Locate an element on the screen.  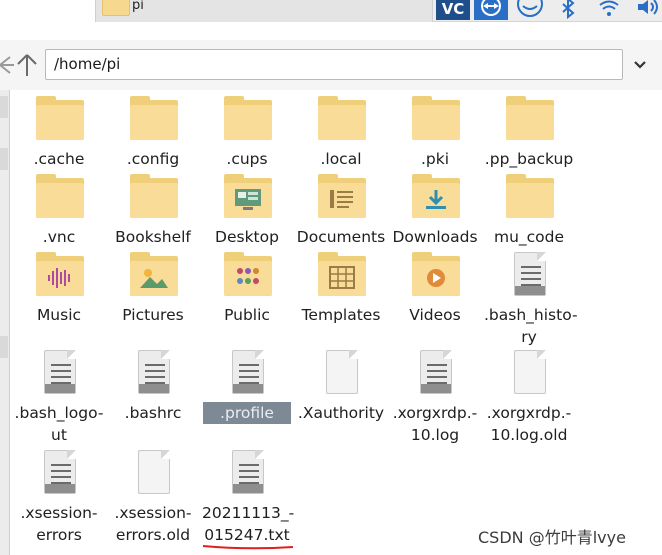
chevron-down-icon is located at coordinates (640, 65).